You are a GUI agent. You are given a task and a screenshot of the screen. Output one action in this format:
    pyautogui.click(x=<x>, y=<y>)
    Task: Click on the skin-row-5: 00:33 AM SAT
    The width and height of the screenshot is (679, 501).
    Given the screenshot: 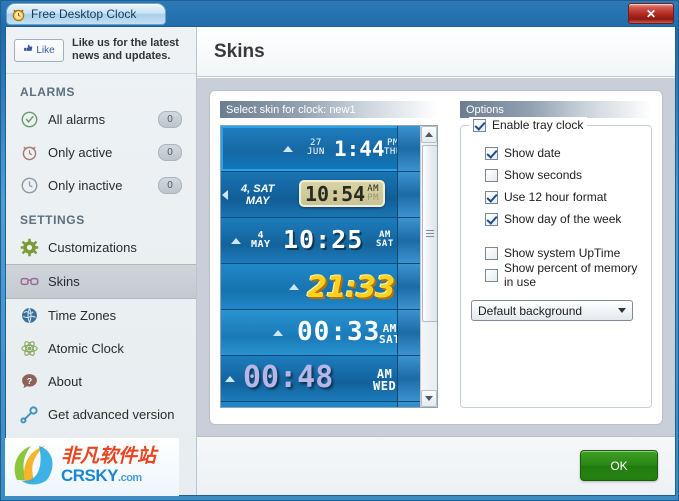 What is the action you would take?
    pyautogui.click(x=320, y=333)
    